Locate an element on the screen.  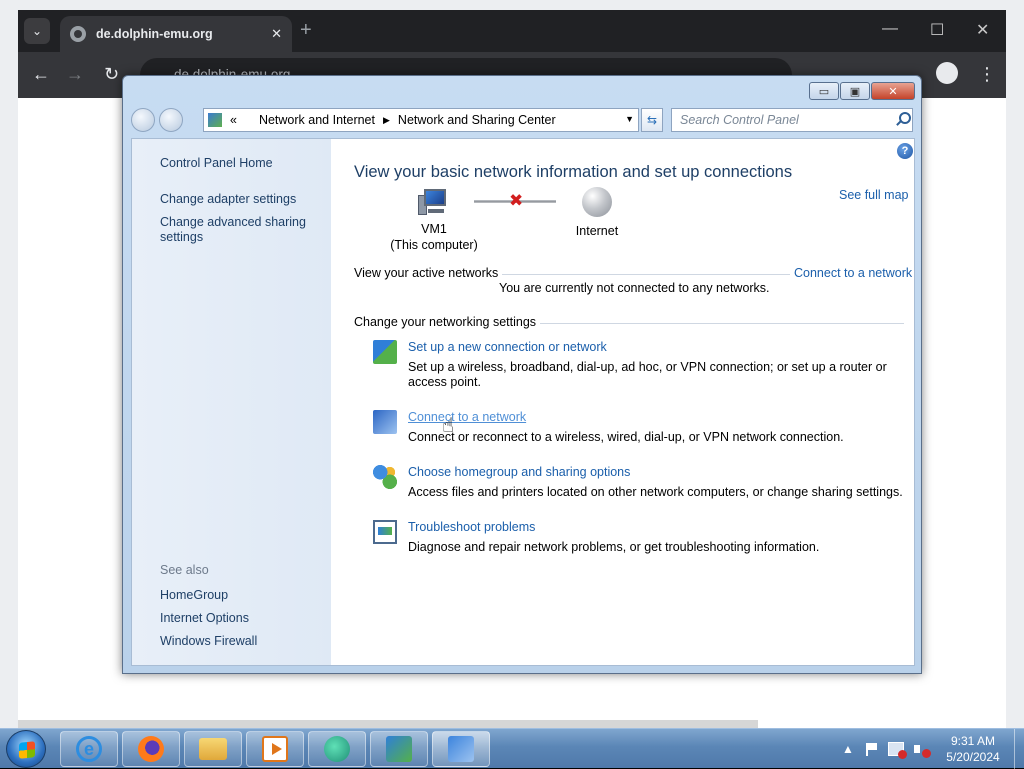
system-clock: 9:31 AM 5/20/2024 is located at coordinates (973, 749).